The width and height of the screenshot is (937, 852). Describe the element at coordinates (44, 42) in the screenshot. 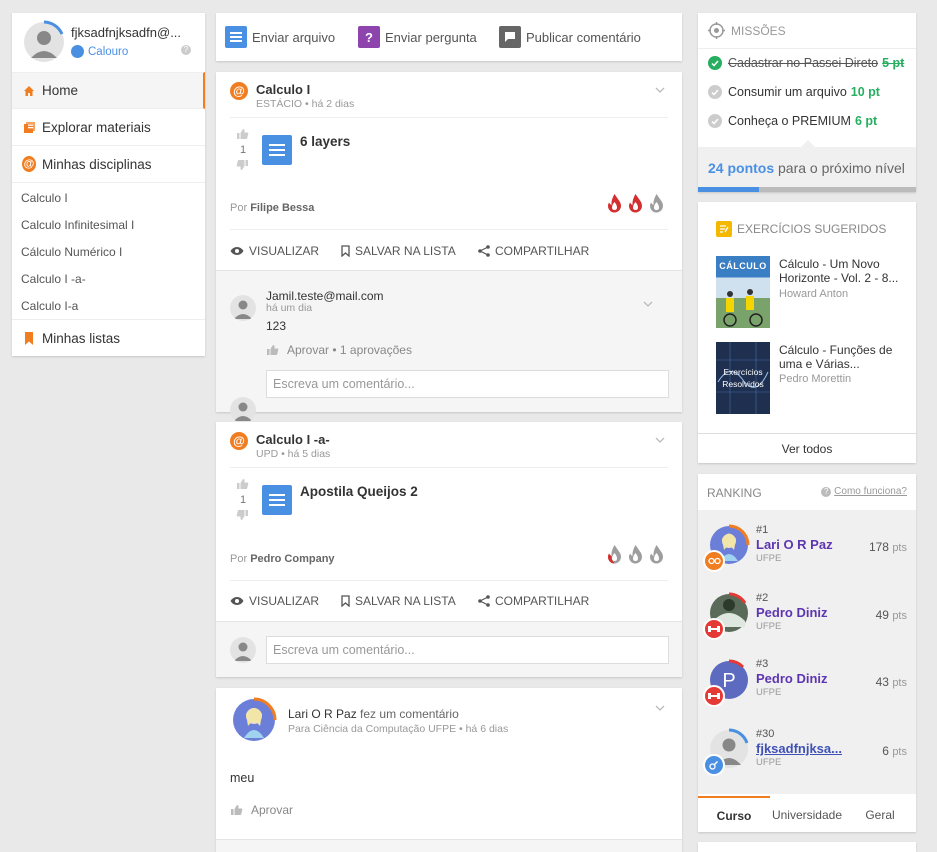

I see `user-avatar` at that location.